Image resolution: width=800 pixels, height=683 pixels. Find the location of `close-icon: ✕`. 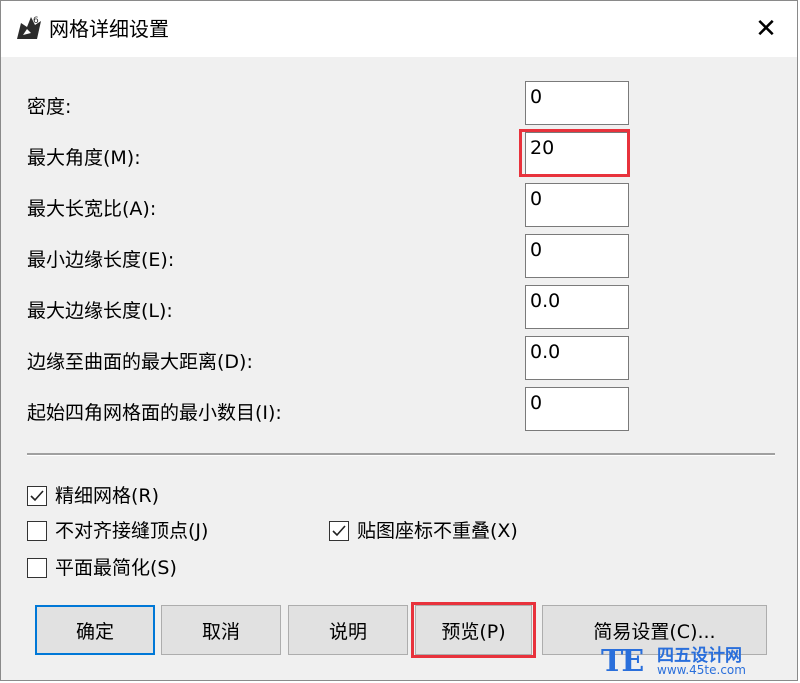

close-icon: ✕ is located at coordinates (766, 29).